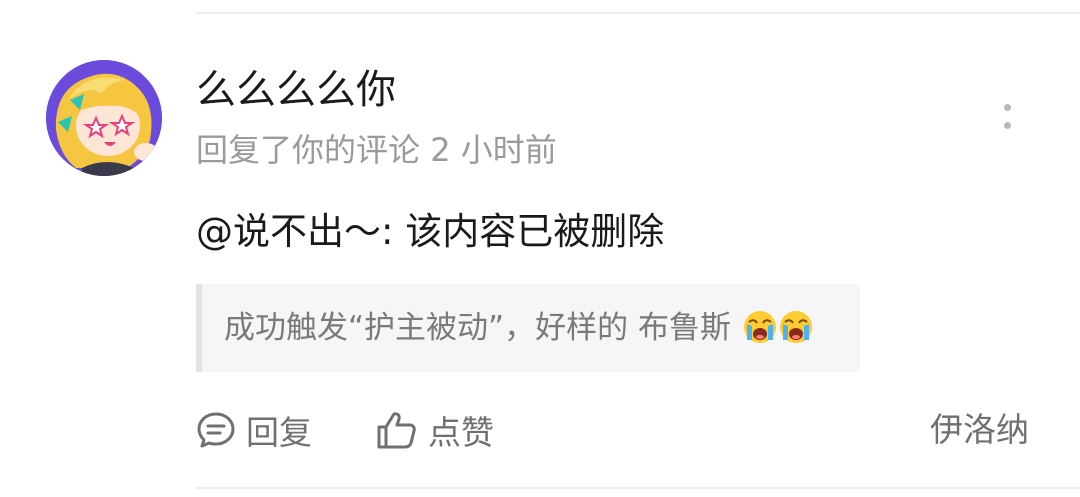 The width and height of the screenshot is (1080, 497). I want to click on thumbs-up-icon, so click(396, 430).